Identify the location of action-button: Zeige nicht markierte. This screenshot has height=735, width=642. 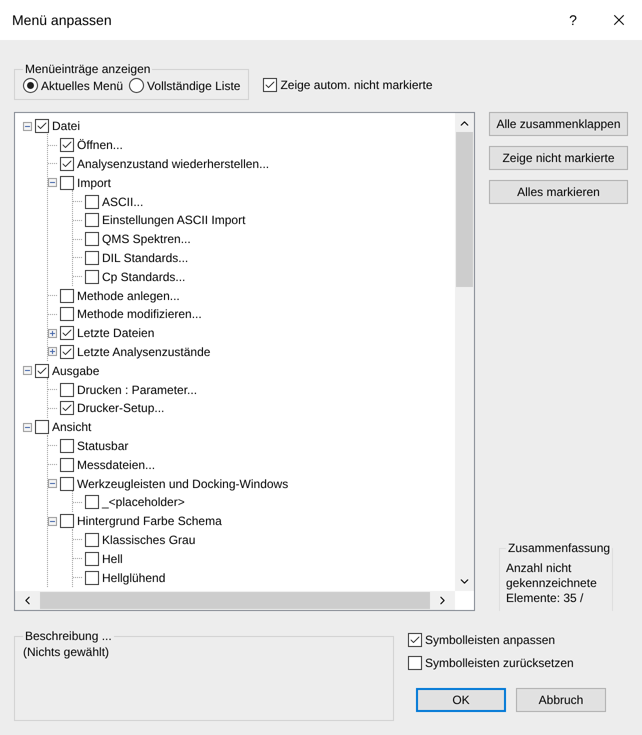
(558, 158).